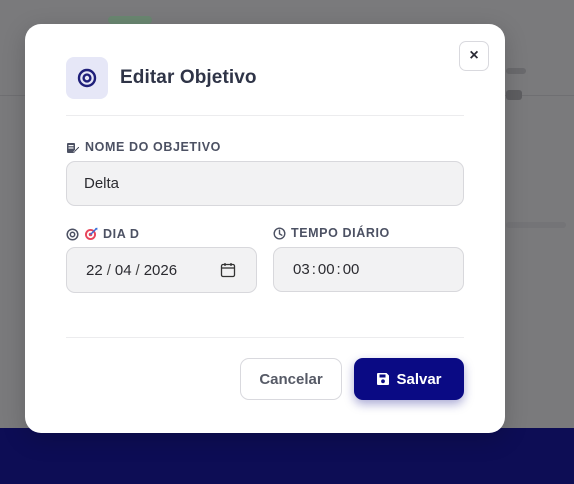 The width and height of the screenshot is (574, 484). What do you see at coordinates (265, 86) in the screenshot?
I see `modal-header: Editar Objetivo` at bounding box center [265, 86].